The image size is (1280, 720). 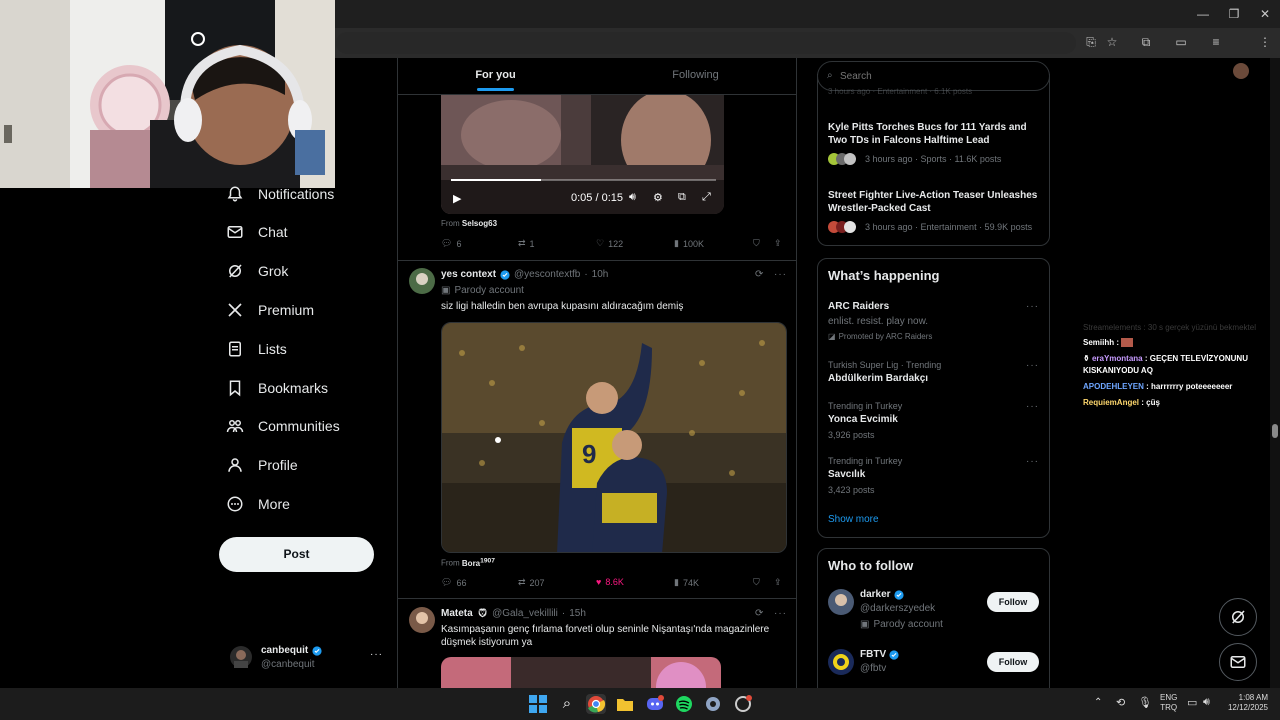 What do you see at coordinates (684, 704) in the screenshot?
I see `spotify-taskbar-icon` at bounding box center [684, 704].